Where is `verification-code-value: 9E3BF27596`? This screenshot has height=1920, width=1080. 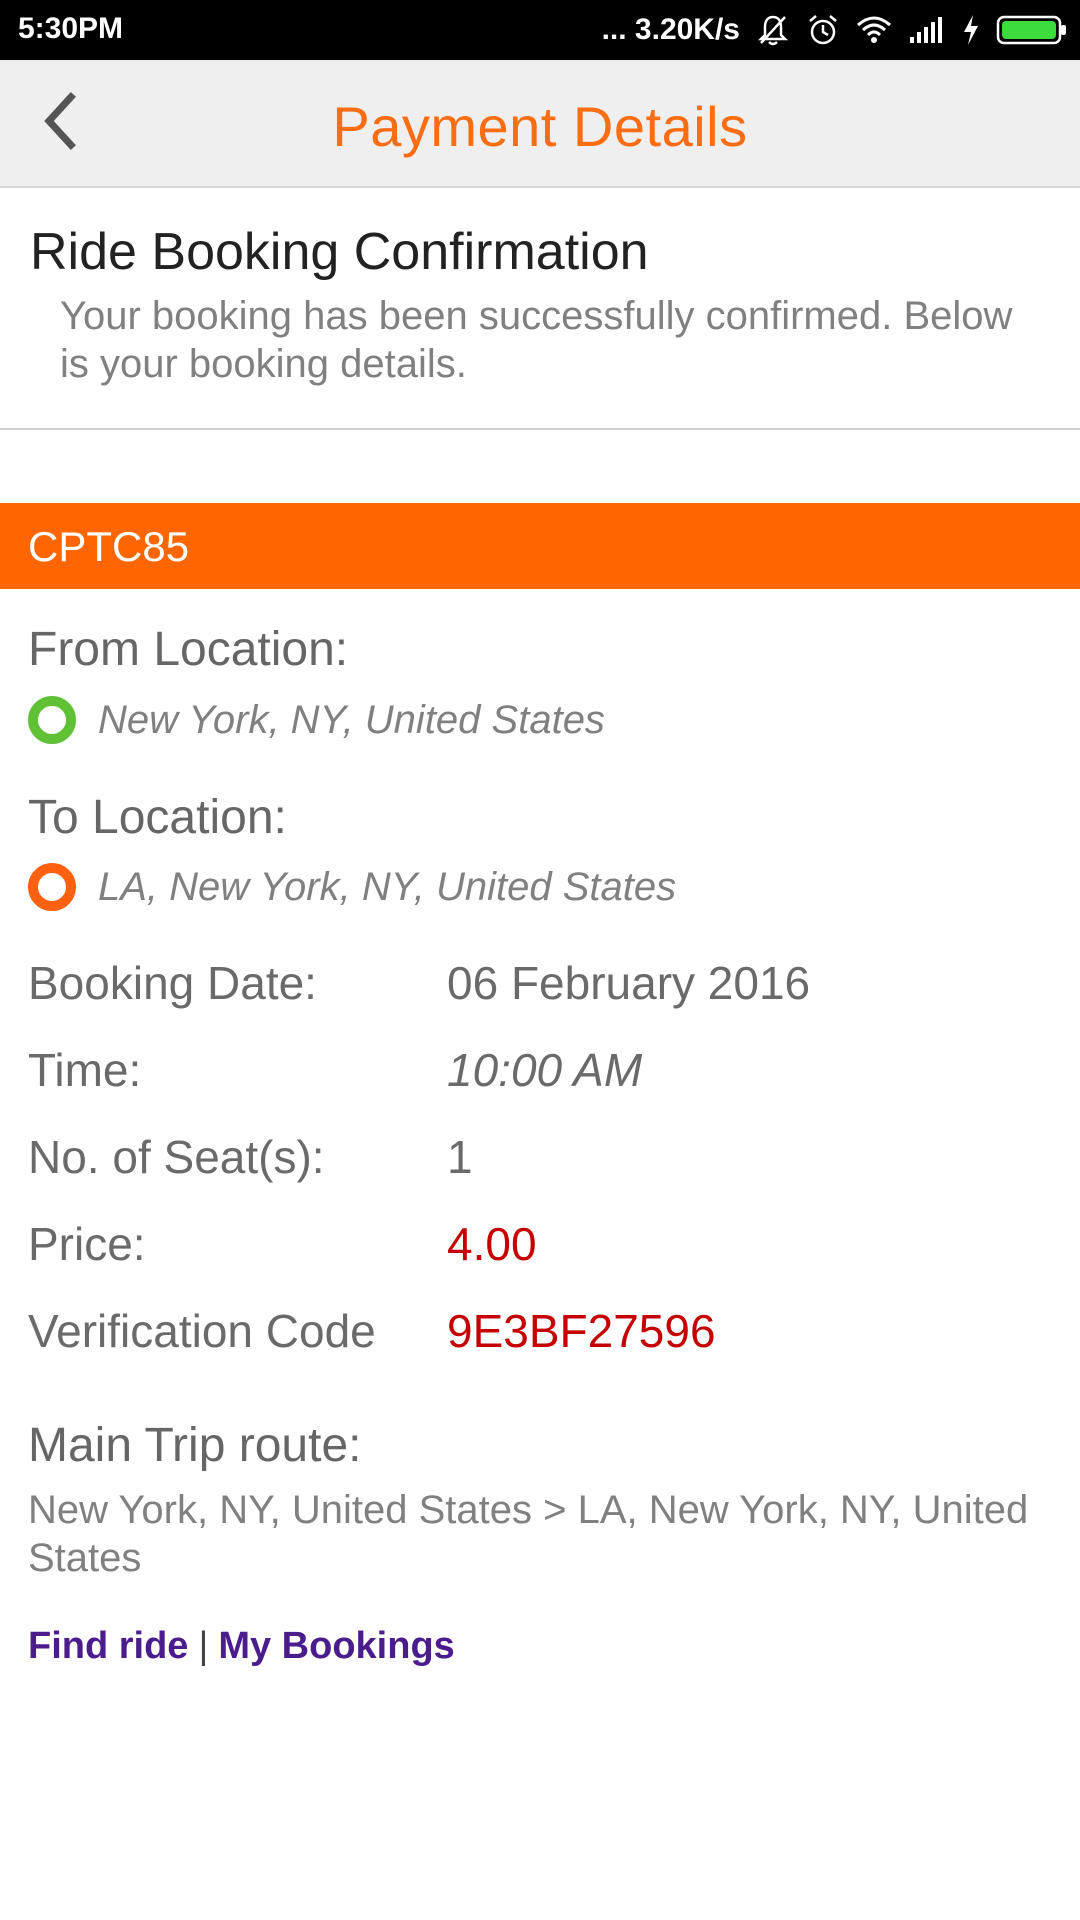 verification-code-value: 9E3BF27596 is located at coordinates (581, 1331).